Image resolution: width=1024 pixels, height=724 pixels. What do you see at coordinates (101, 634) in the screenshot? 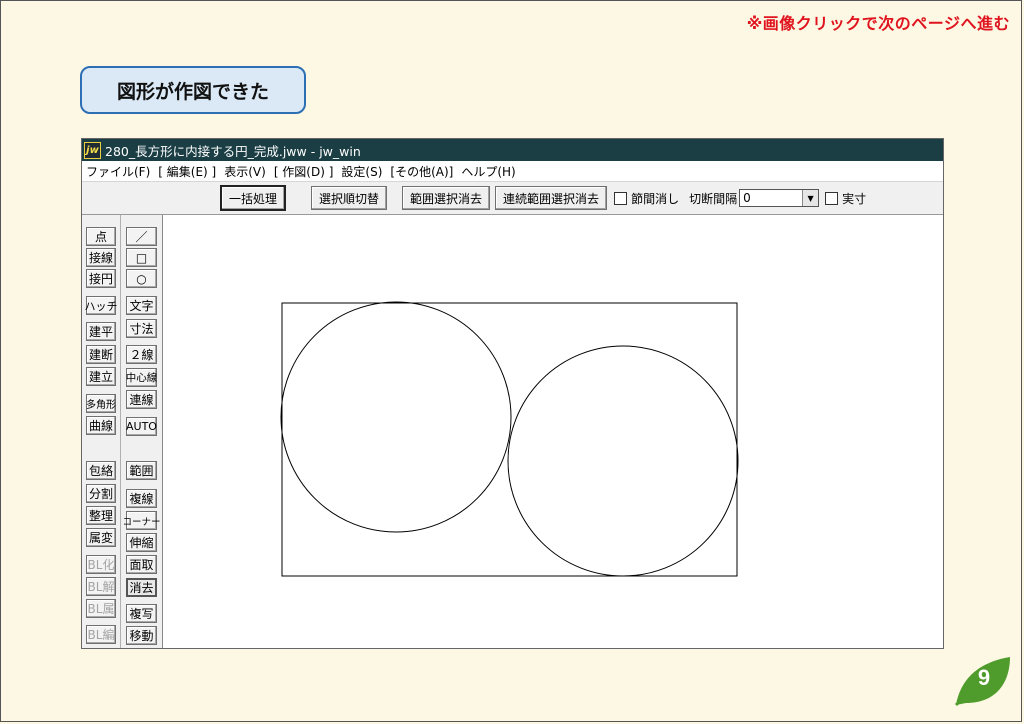
I see `tool-bl-edit: BL編` at bounding box center [101, 634].